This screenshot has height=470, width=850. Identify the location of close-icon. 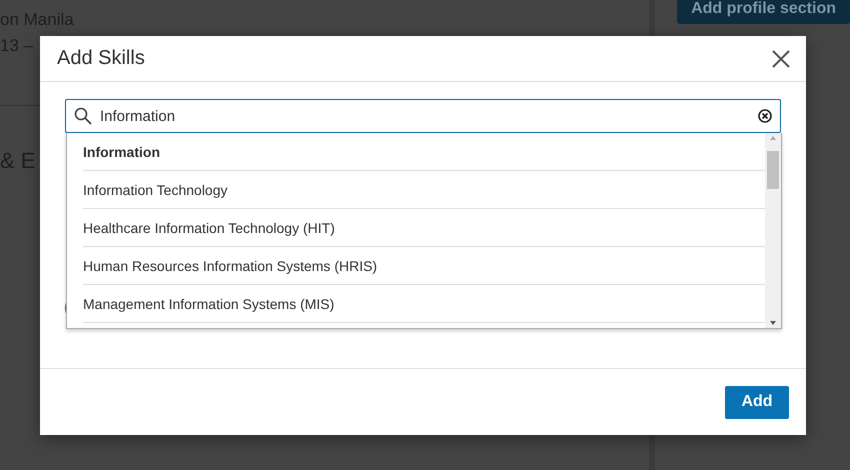
(781, 59).